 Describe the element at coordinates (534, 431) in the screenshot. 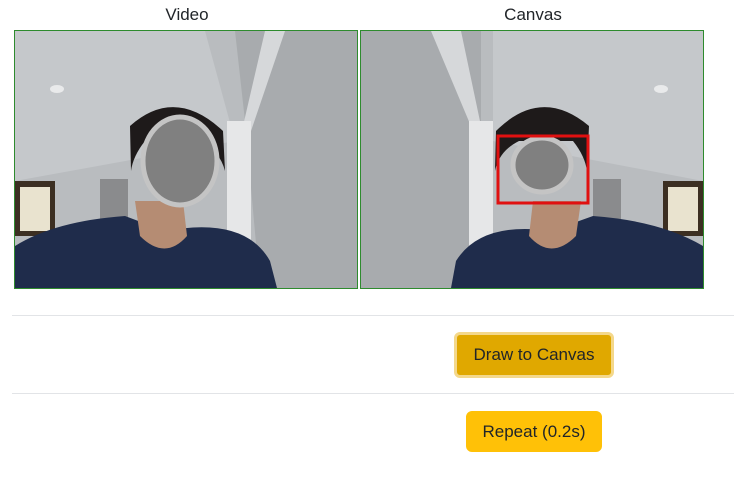

I see `repeat-button: Repeat (0.2s)` at that location.